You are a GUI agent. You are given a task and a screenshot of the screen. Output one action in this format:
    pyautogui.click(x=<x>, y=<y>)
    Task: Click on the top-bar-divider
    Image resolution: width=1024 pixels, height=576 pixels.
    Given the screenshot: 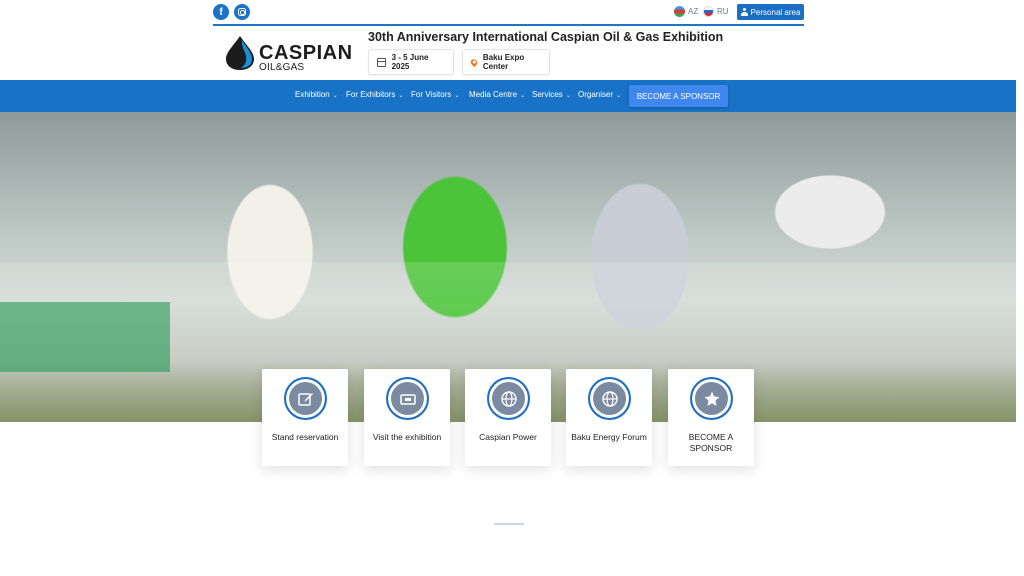 What is the action you would take?
    pyautogui.click(x=508, y=25)
    